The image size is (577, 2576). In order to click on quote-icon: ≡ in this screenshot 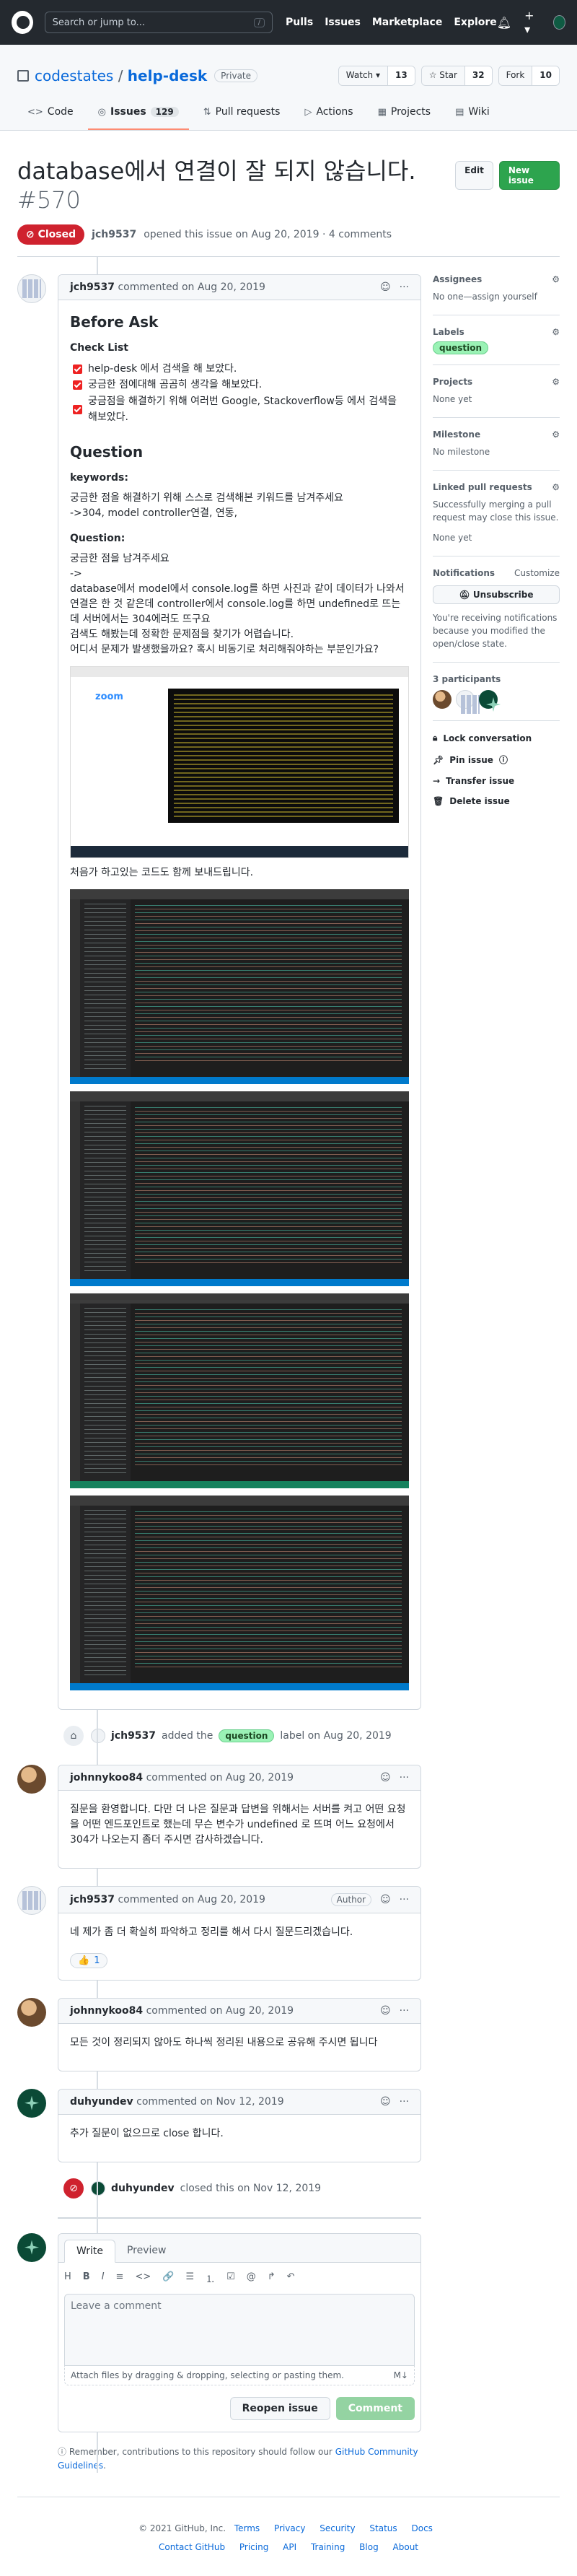, I will do `click(120, 2278)`.